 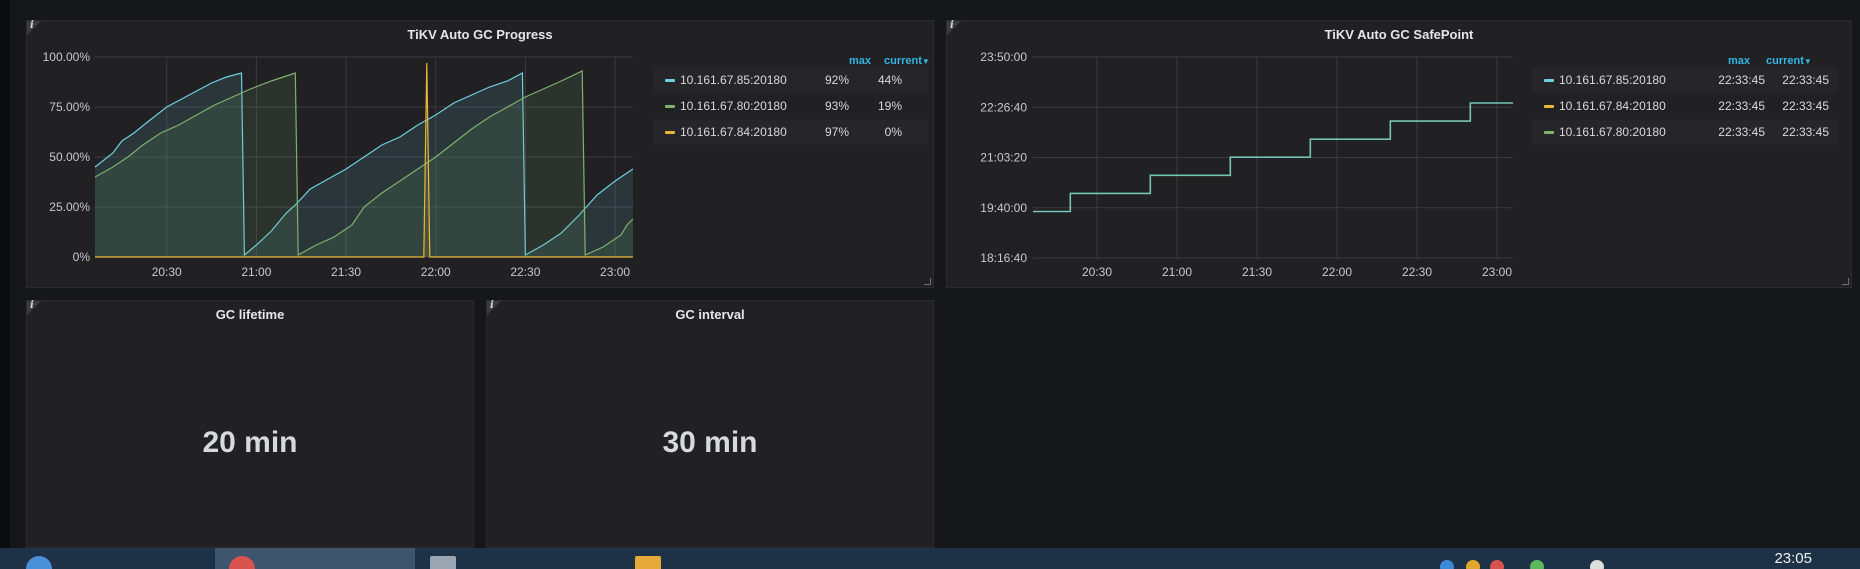 What do you see at coordinates (69, 107) in the screenshot?
I see `y-tick-label: 75.00%` at bounding box center [69, 107].